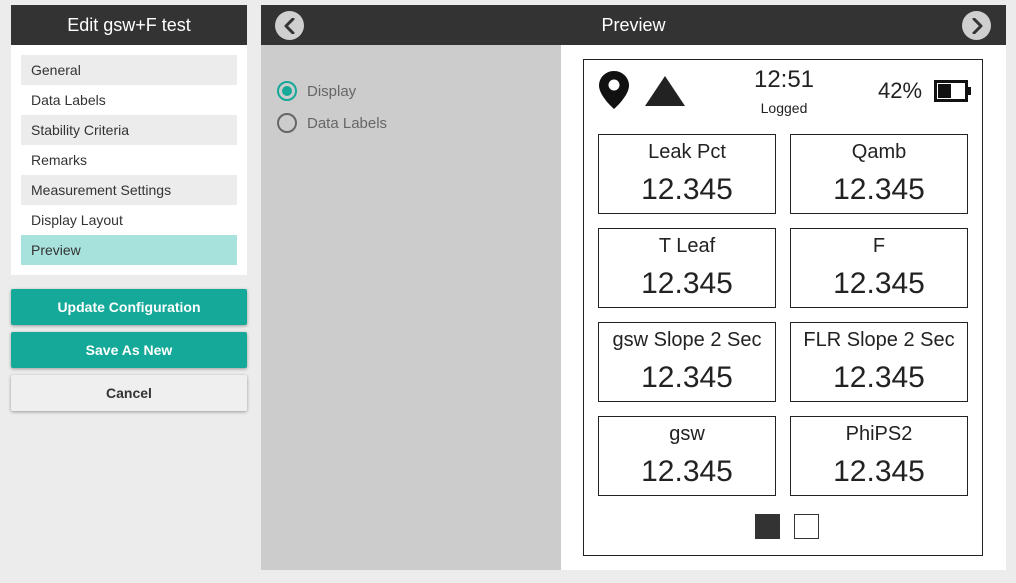 This screenshot has width=1016, height=583. Describe the element at coordinates (332, 91) in the screenshot. I see `radio-label: Display` at that location.